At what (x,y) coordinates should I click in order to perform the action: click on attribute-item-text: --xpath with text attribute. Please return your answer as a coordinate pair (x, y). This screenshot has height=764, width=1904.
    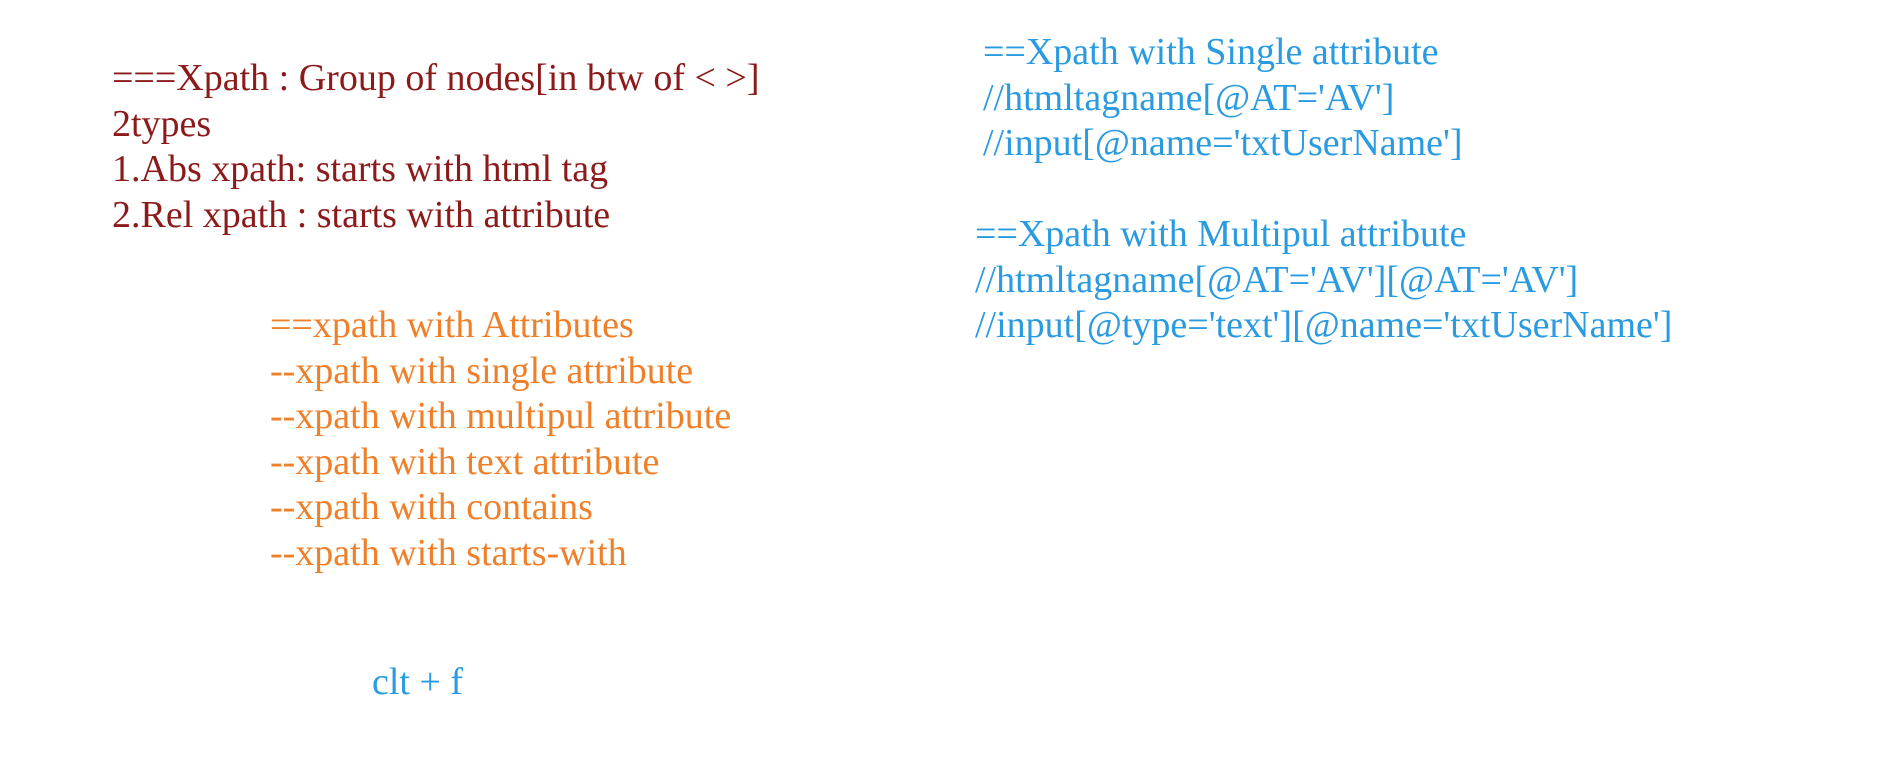
    Looking at the image, I should click on (465, 461).